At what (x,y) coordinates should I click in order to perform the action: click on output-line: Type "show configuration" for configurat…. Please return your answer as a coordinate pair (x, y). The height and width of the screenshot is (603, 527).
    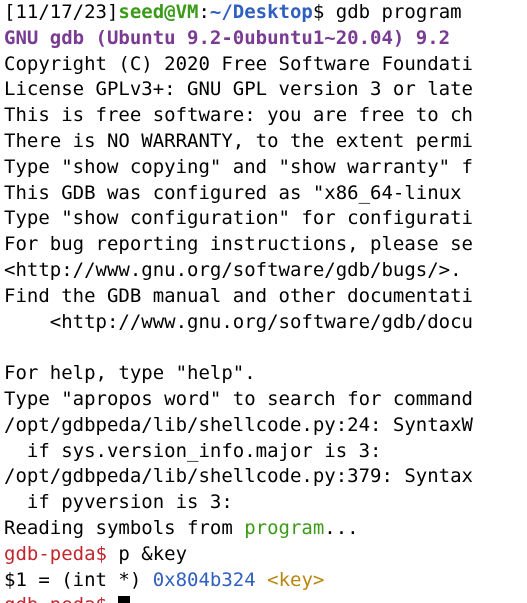
    Looking at the image, I should click on (238, 218).